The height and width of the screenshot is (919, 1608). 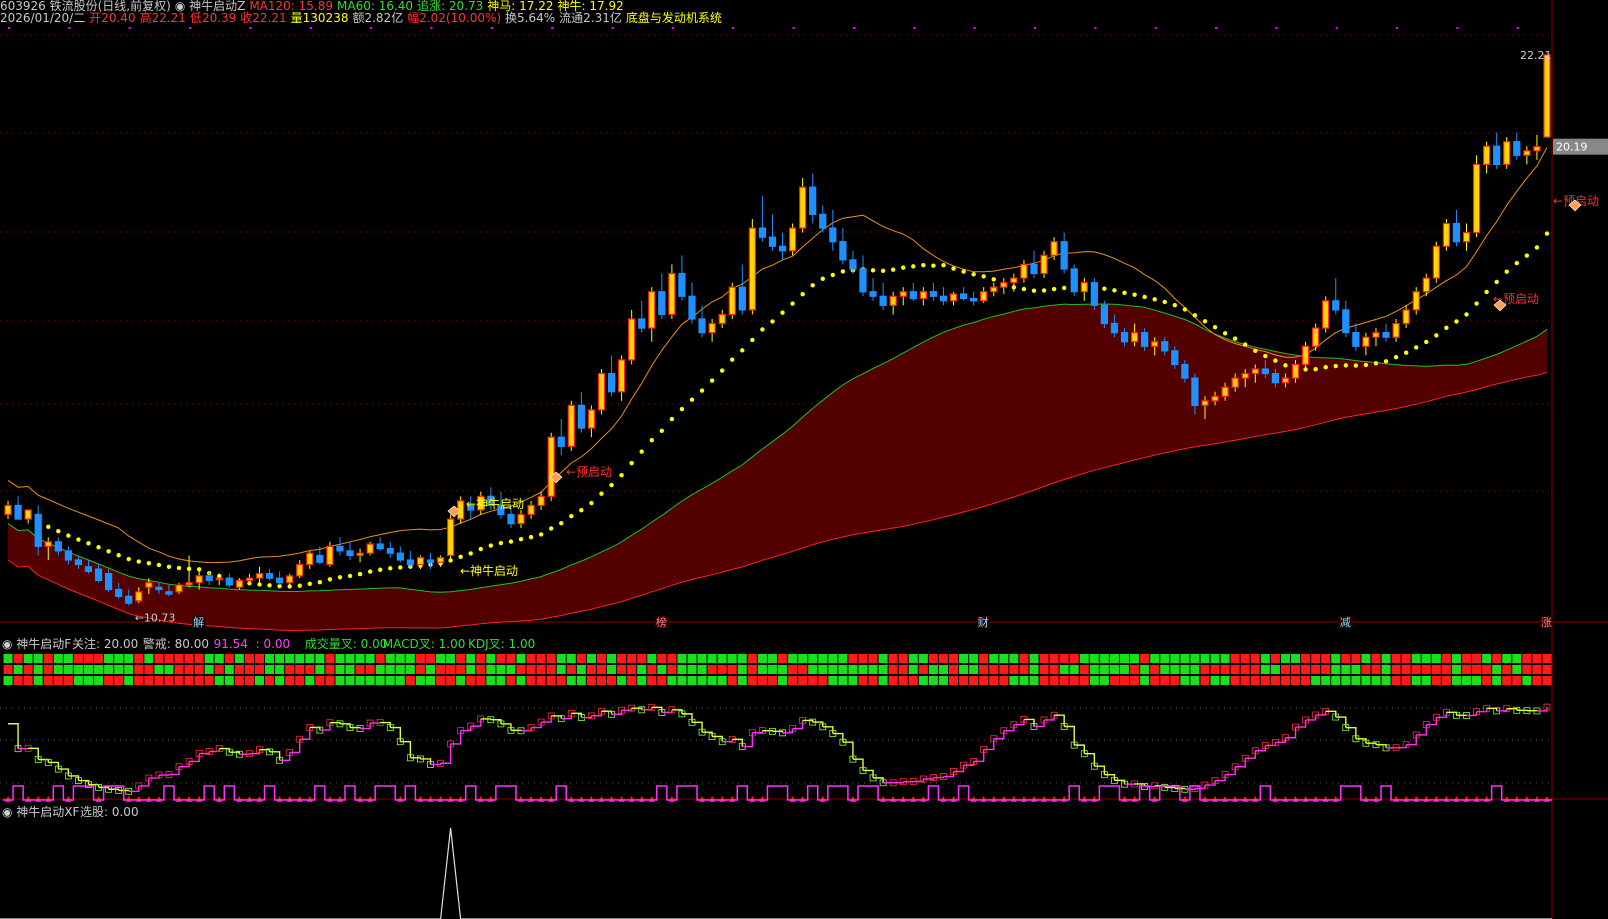 I want to click on indicator2-label: ◉ 神牛启动XF, so click(x=41, y=811).